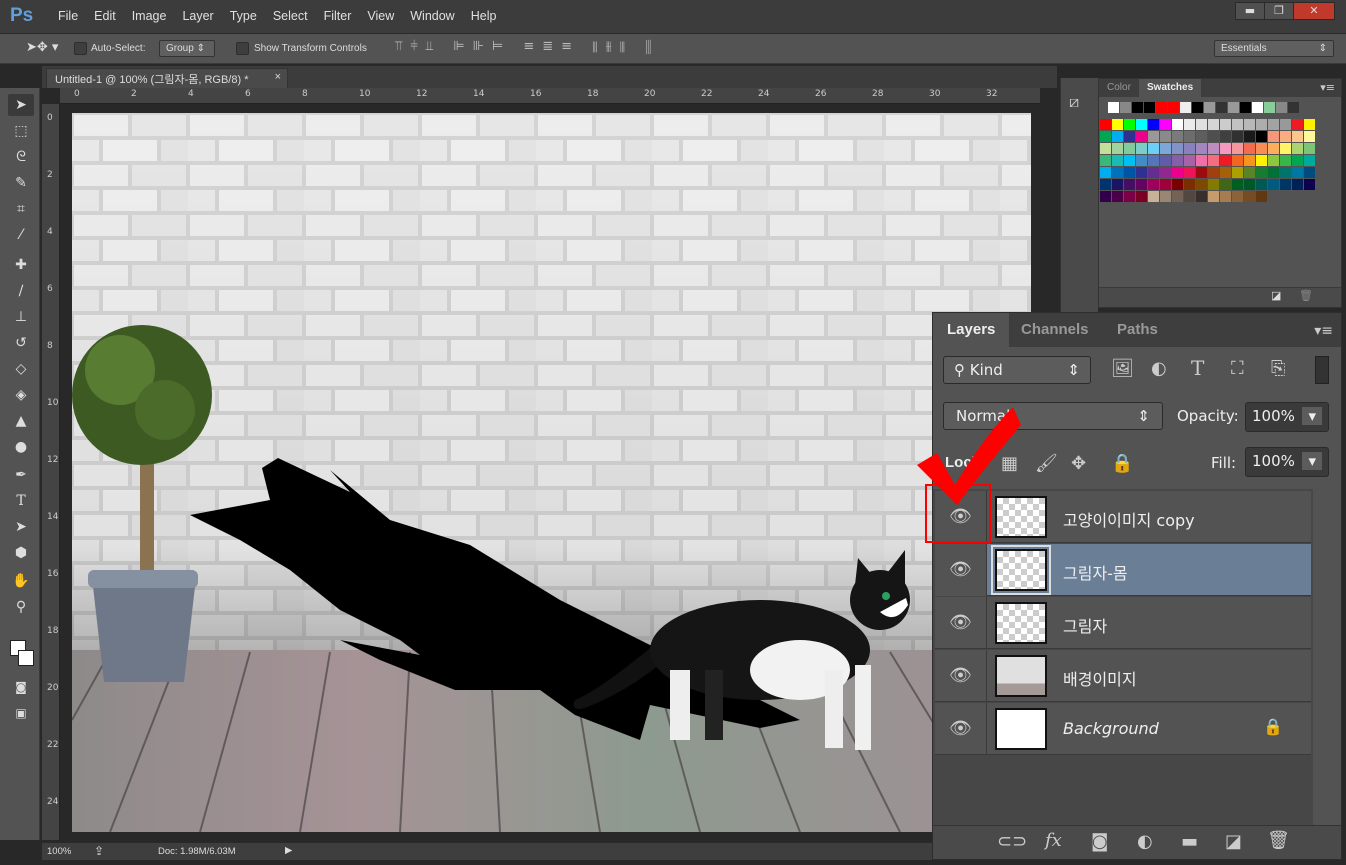 Image resolution: width=1346 pixels, height=865 pixels. I want to click on type-tool-icon: T, so click(21, 501).